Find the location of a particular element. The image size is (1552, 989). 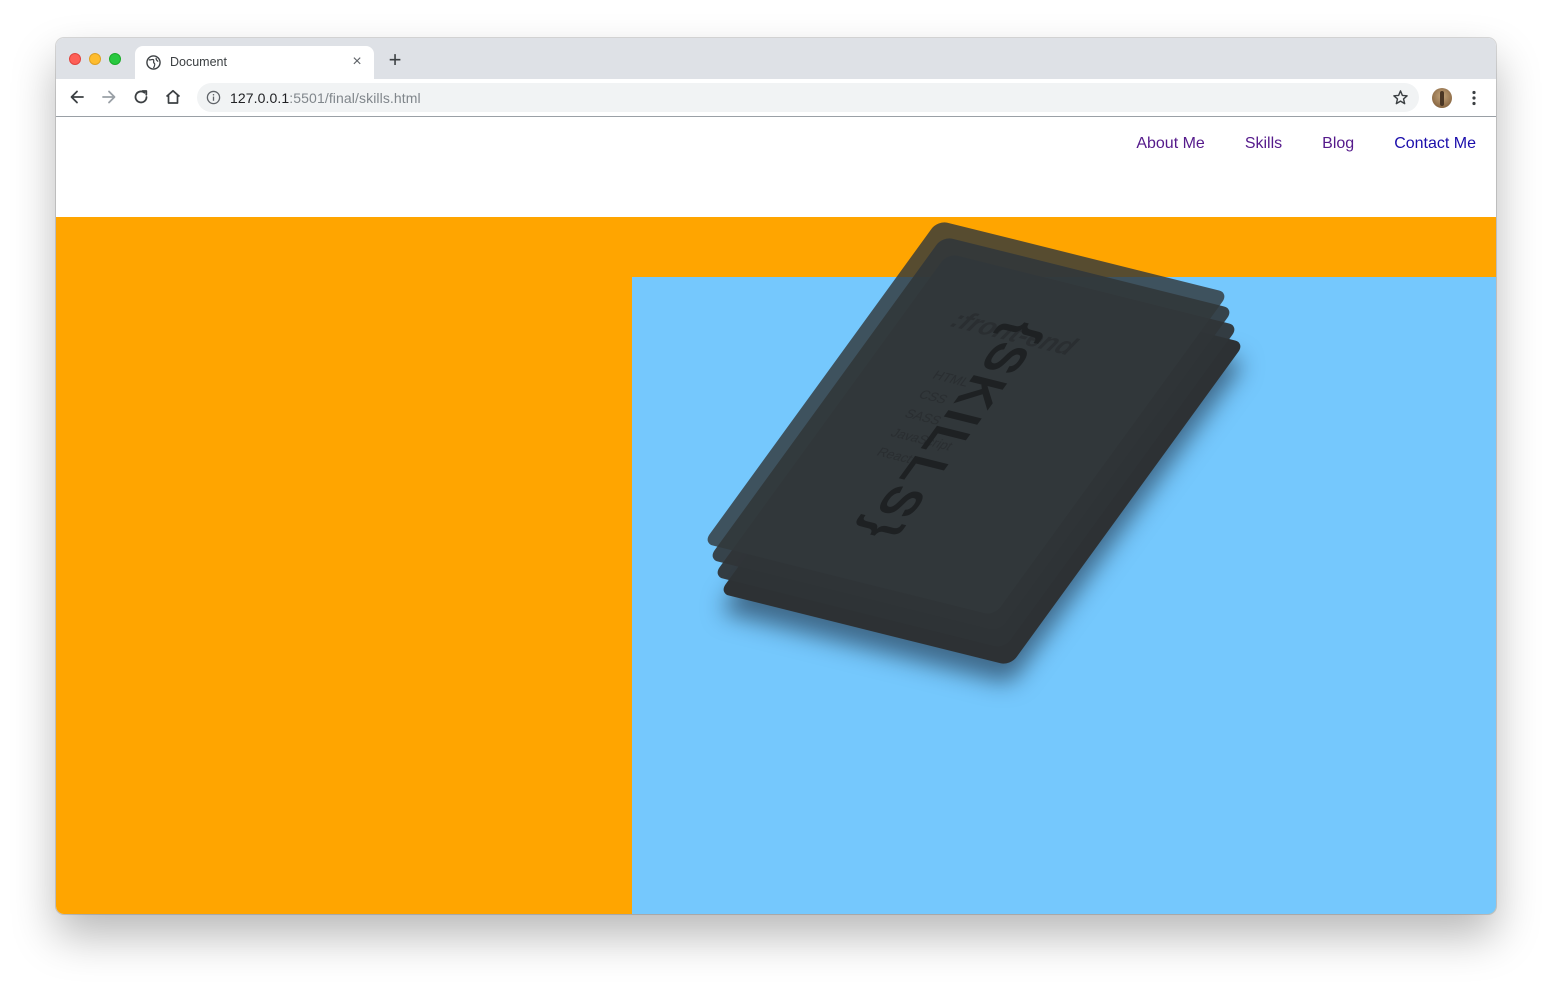

minimize-window-button is located at coordinates (95, 59).